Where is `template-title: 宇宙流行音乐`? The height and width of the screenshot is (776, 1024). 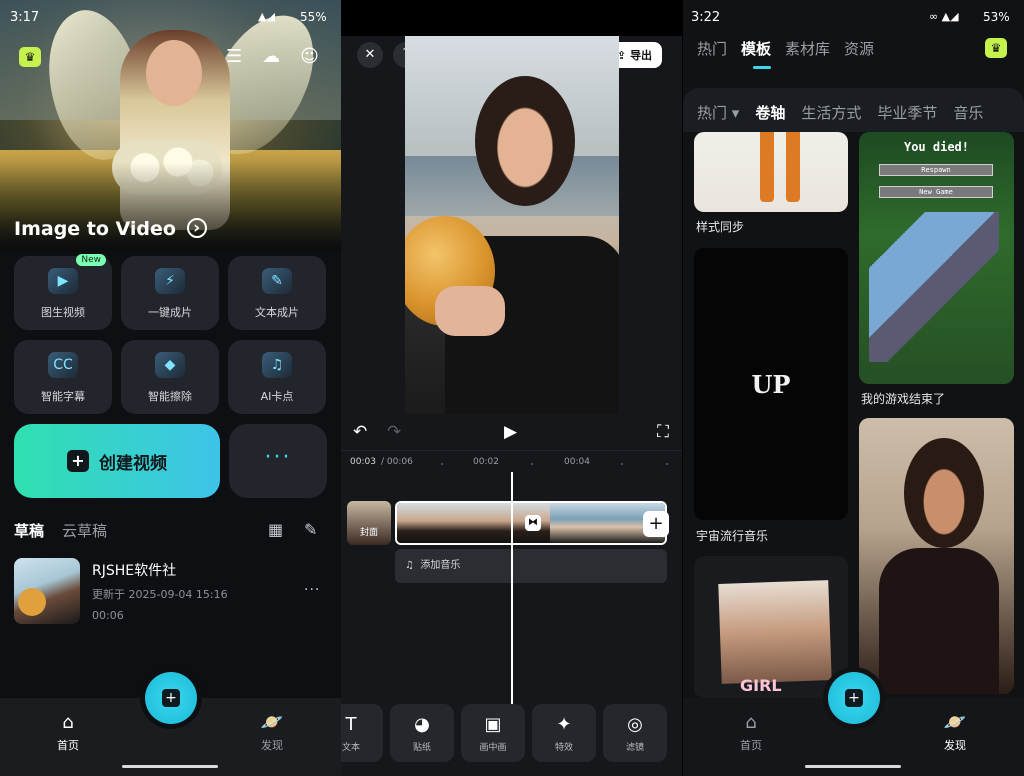
template-title: 宇宙流行音乐 is located at coordinates (732, 535).